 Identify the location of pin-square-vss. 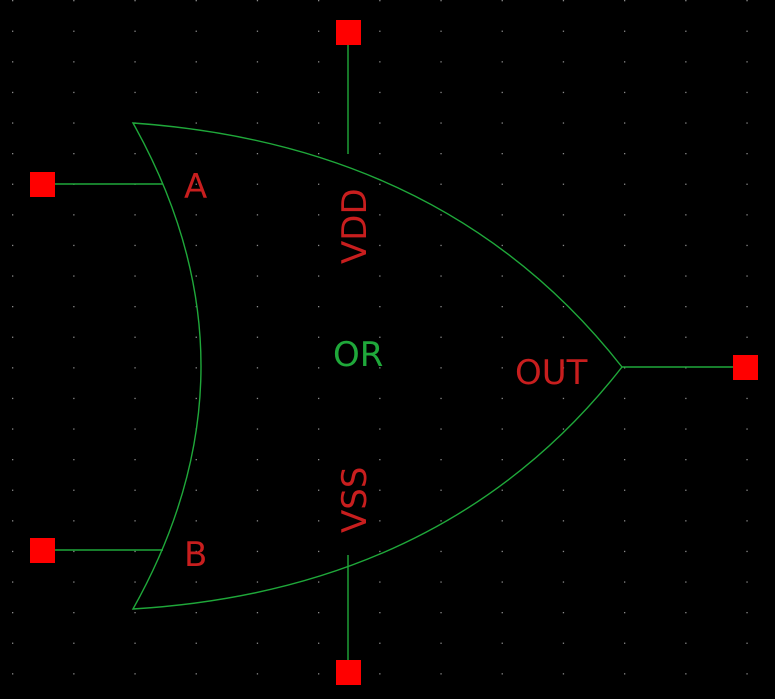
(348, 672).